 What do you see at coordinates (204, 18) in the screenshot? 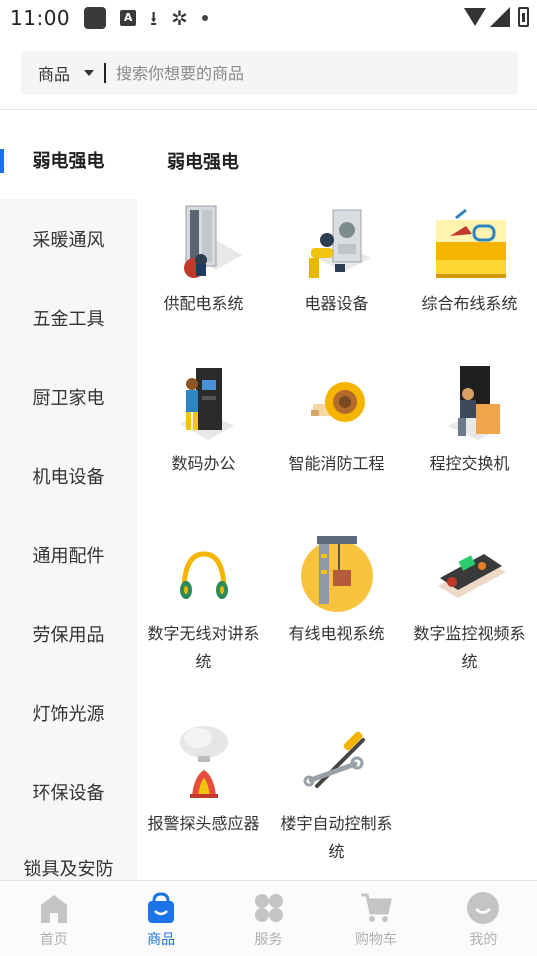
I see `more-notifications-dot-icon` at bounding box center [204, 18].